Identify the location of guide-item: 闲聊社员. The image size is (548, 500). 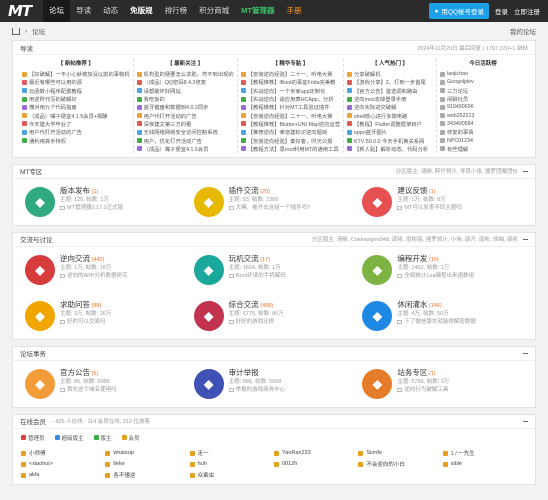
(483, 99).